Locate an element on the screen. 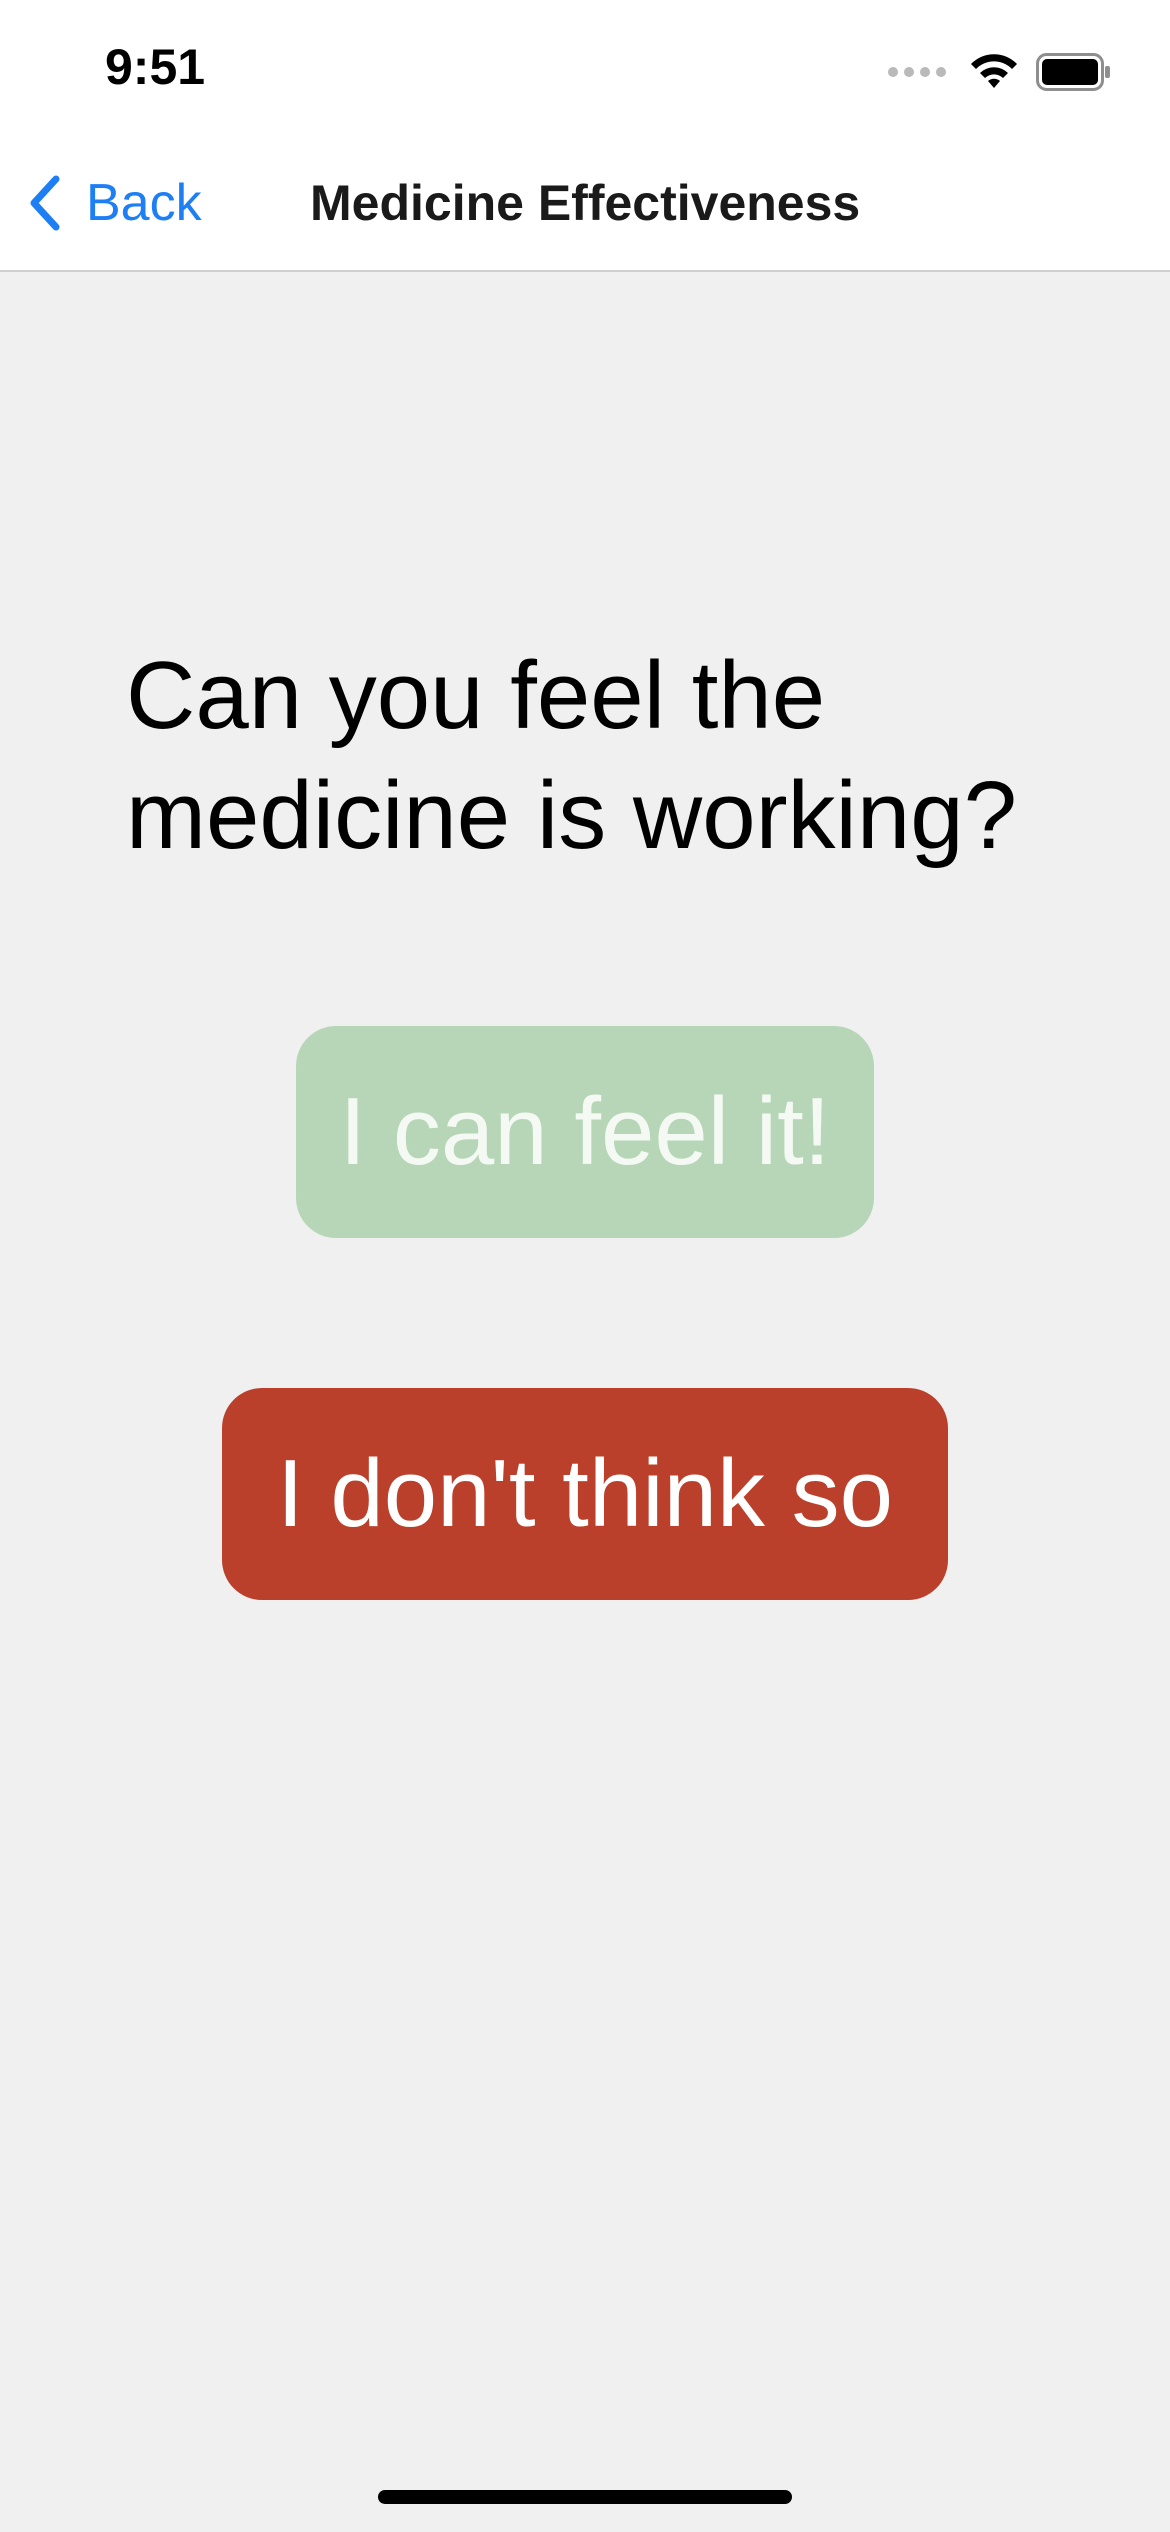 The width and height of the screenshot is (1170, 2532). page-title: Medicine Effectiveness is located at coordinates (585, 203).